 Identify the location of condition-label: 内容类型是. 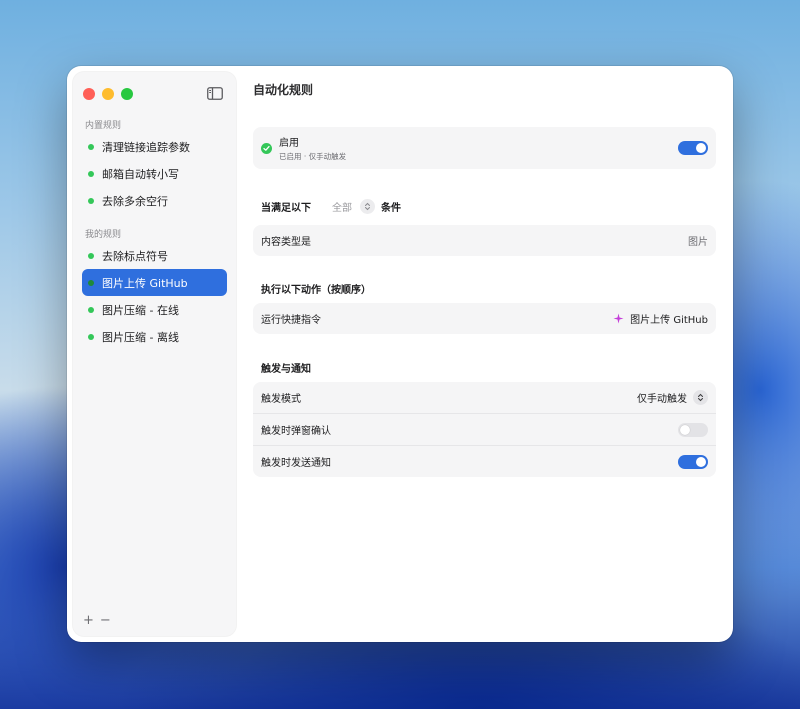
(286, 242).